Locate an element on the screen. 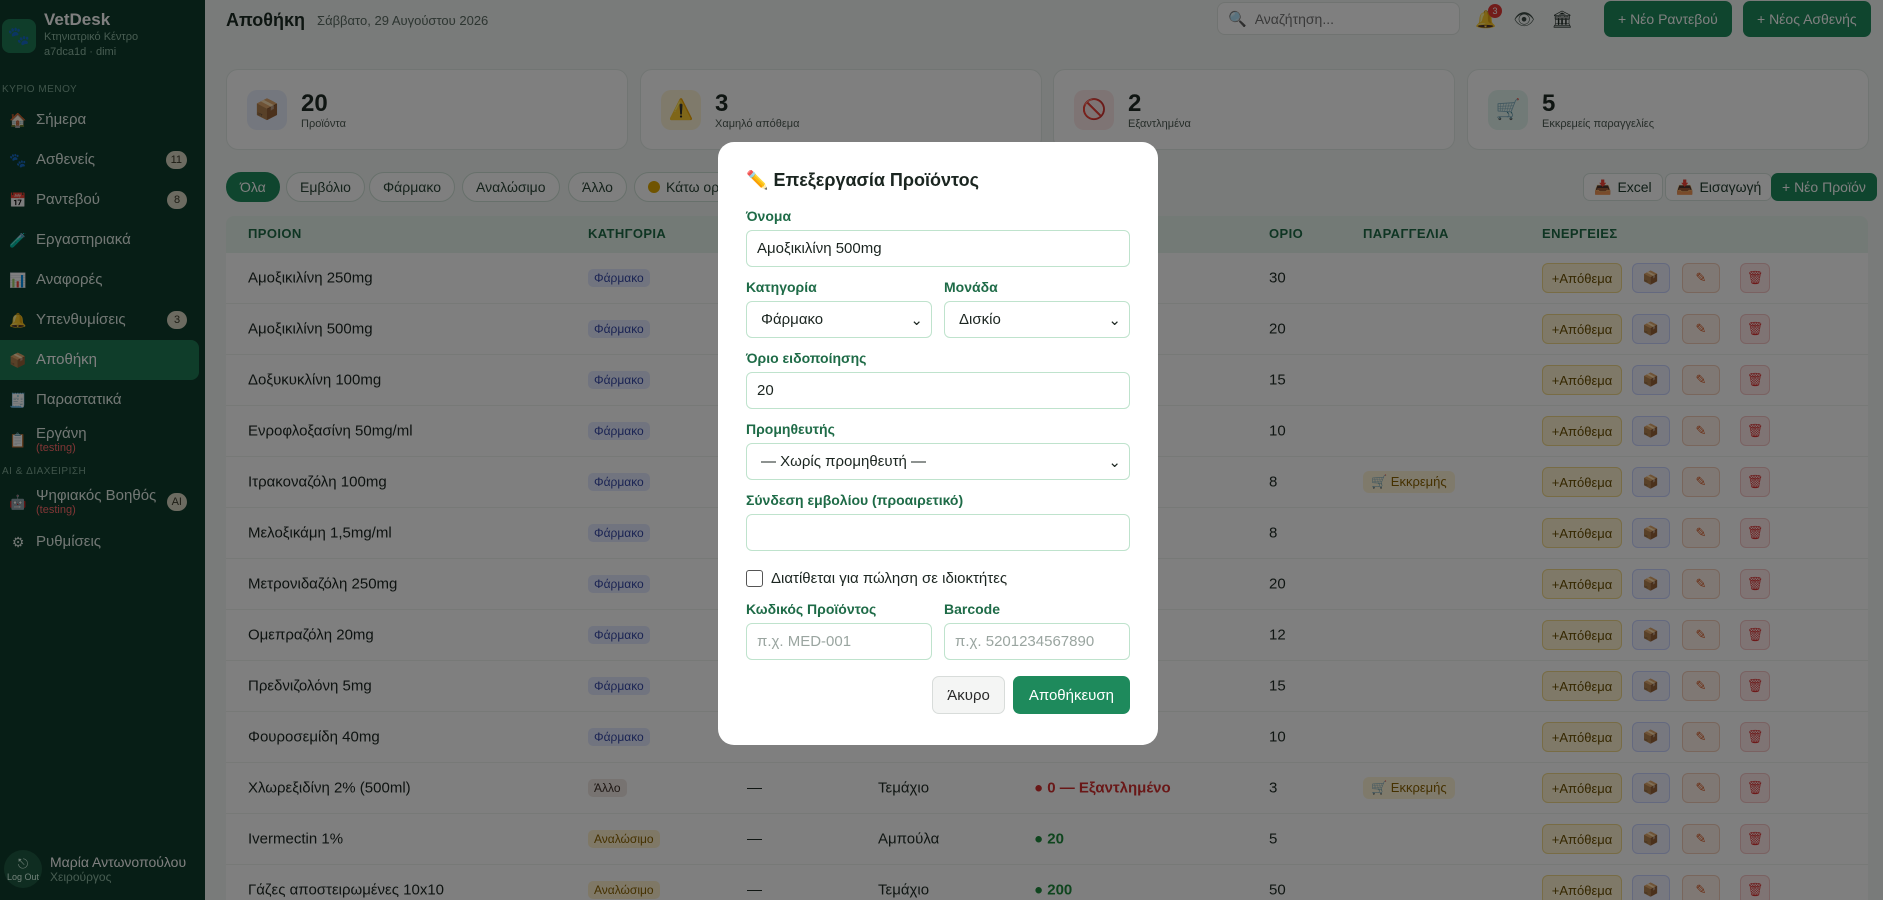 This screenshot has width=1883, height=900. category-select: Φάρμακο ⌄ is located at coordinates (839, 319).